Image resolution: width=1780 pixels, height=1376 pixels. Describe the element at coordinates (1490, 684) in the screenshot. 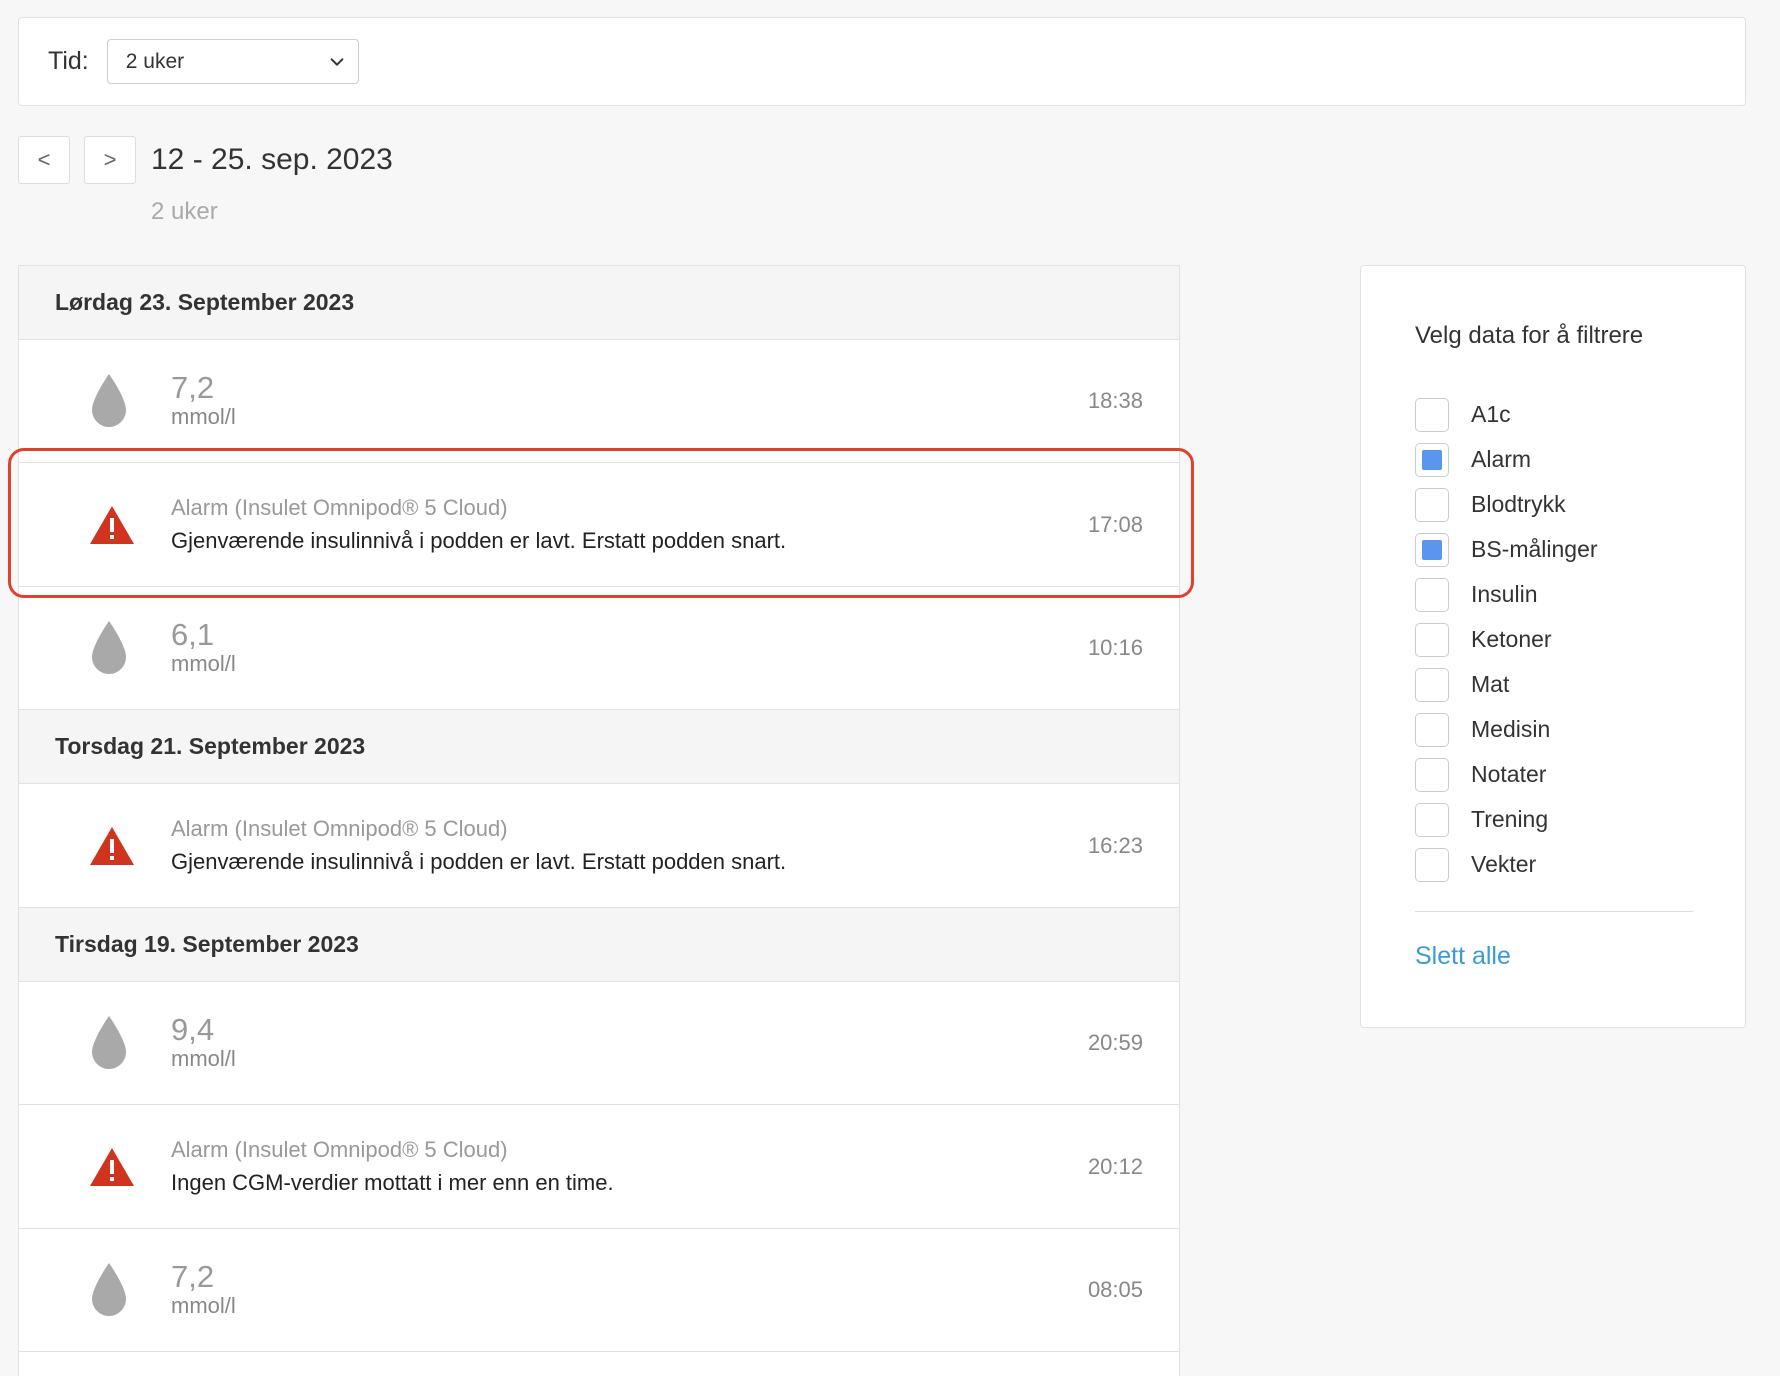

I see `filter-label: Mat` at that location.